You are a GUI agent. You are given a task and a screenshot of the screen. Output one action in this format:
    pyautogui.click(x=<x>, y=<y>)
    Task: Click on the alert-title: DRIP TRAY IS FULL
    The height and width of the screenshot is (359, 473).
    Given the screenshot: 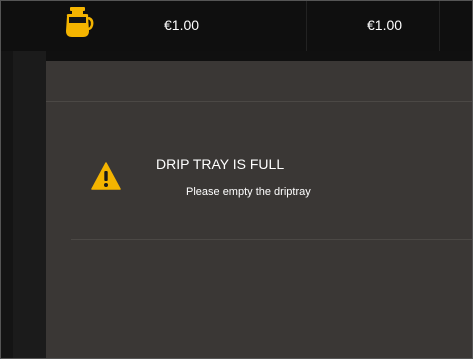 What is the action you would take?
    pyautogui.click(x=220, y=164)
    